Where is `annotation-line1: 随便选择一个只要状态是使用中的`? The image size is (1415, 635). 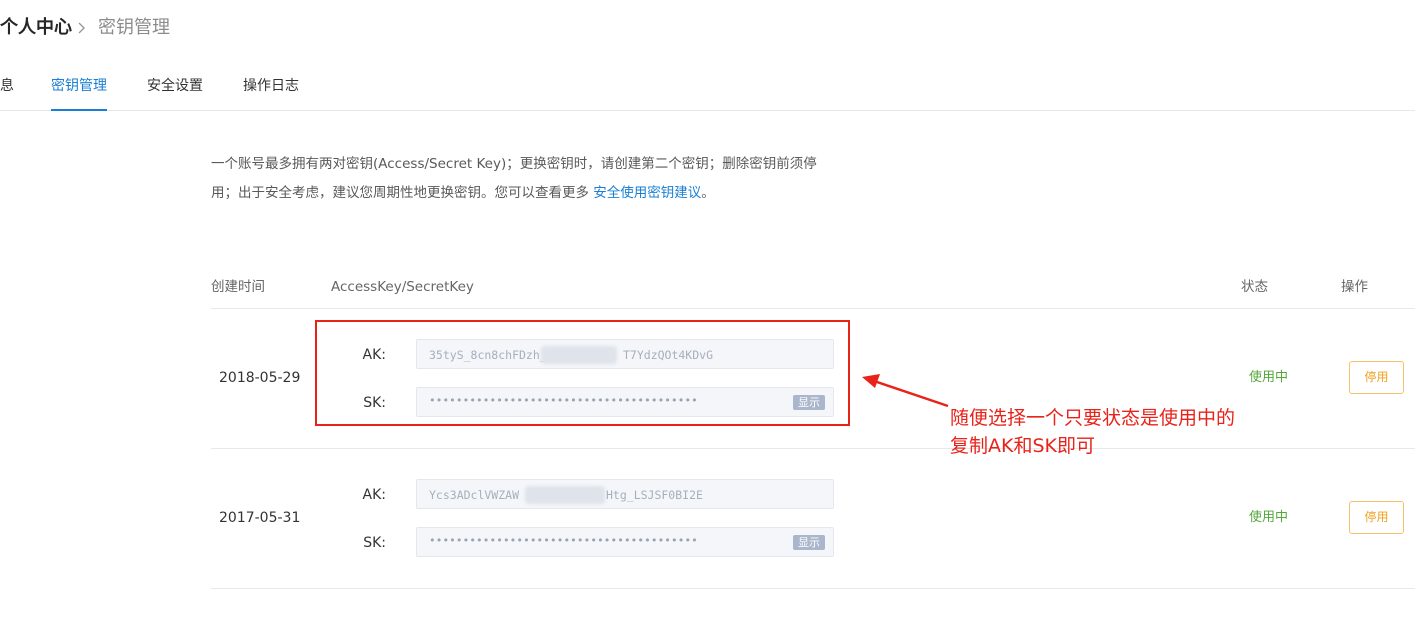 annotation-line1: 随便选择一个只要状态是使用中的 is located at coordinates (1093, 418).